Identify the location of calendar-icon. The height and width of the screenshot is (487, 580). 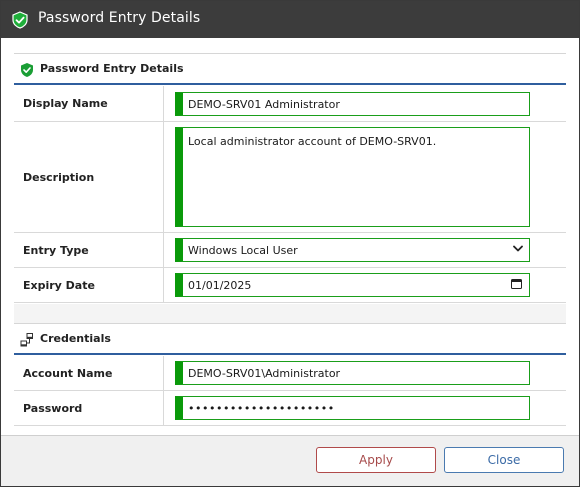
(516, 283).